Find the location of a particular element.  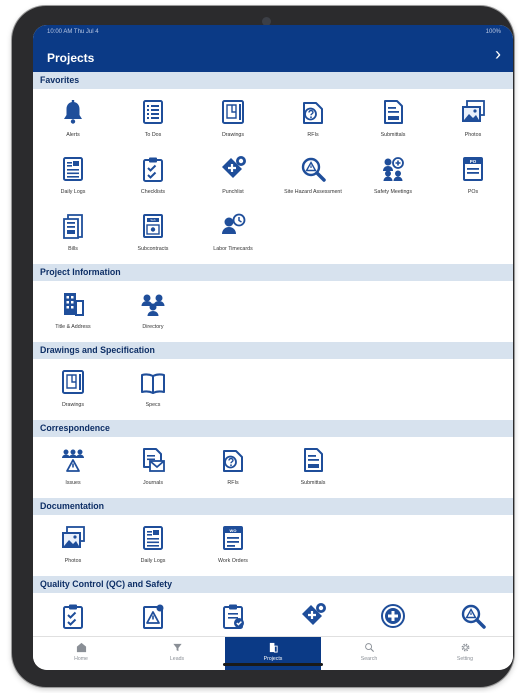

tile-label: Work Orders is located at coordinates (233, 561).